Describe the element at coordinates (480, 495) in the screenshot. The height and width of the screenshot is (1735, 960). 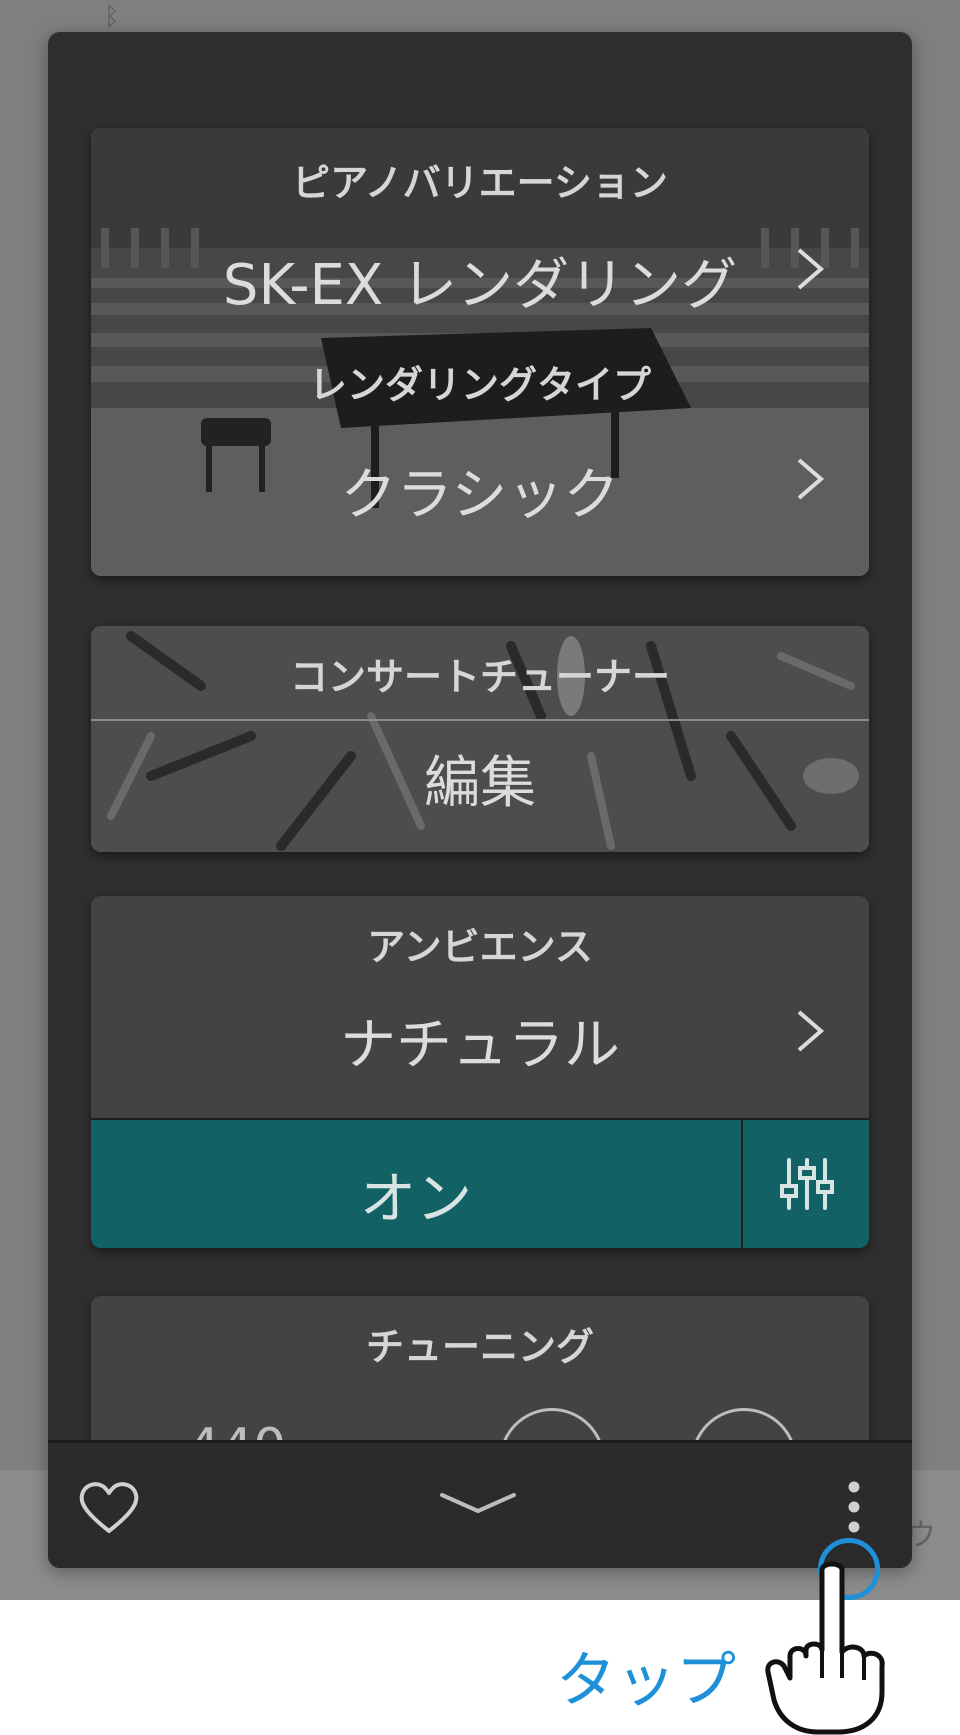
I see `rendering-type-value: クラシック` at that location.